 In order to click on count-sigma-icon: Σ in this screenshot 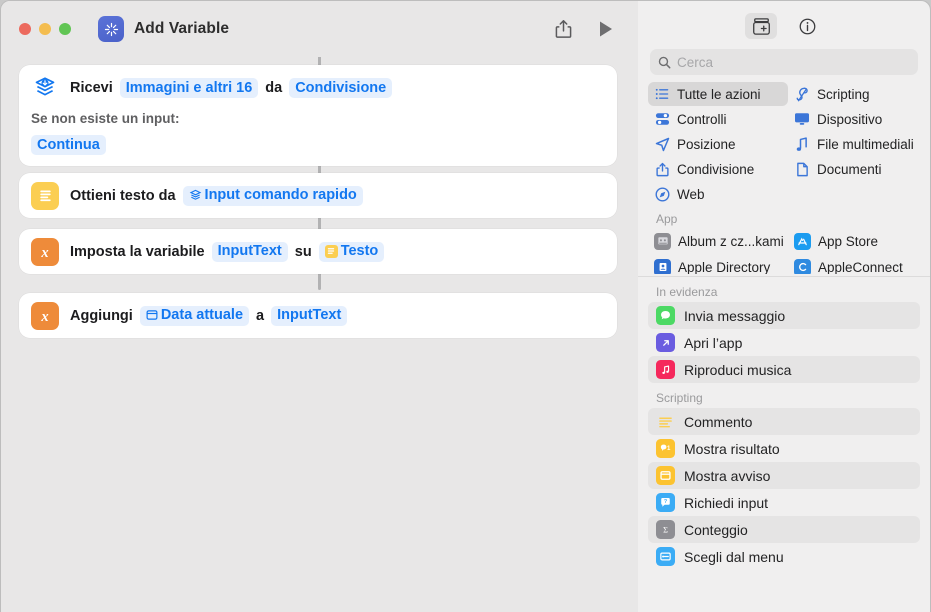, I will do `click(665, 529)`.